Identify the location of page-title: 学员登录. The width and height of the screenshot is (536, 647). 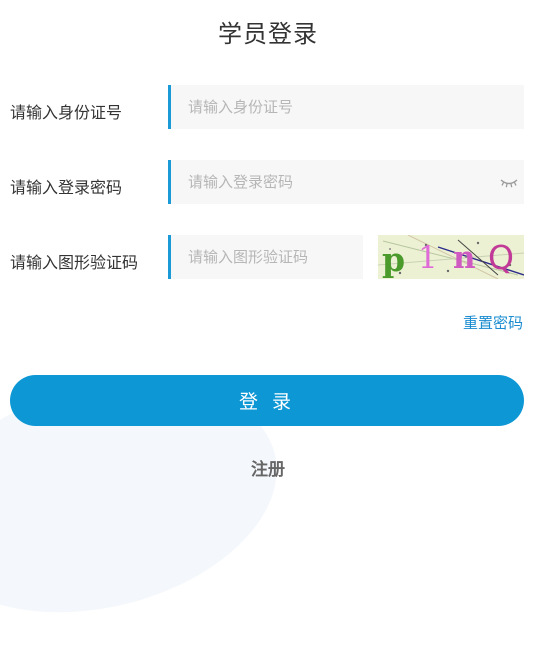
(268, 34).